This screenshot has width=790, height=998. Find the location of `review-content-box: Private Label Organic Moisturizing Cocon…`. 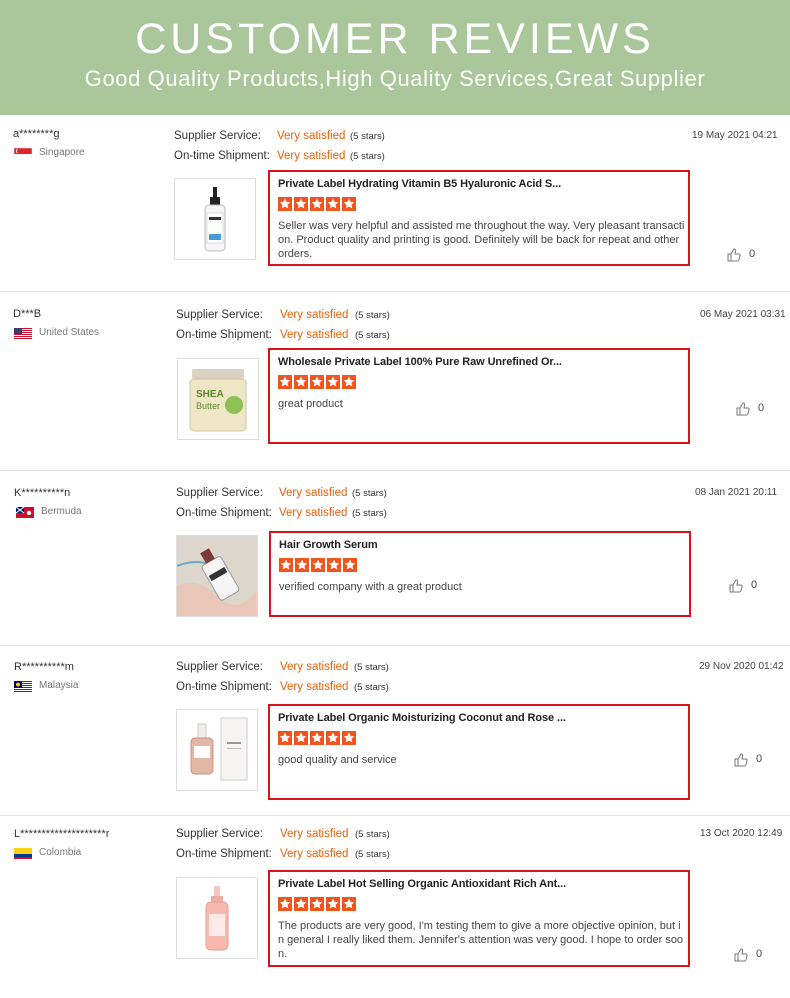

review-content-box: Private Label Organic Moisturizing Cocon… is located at coordinates (479, 752).